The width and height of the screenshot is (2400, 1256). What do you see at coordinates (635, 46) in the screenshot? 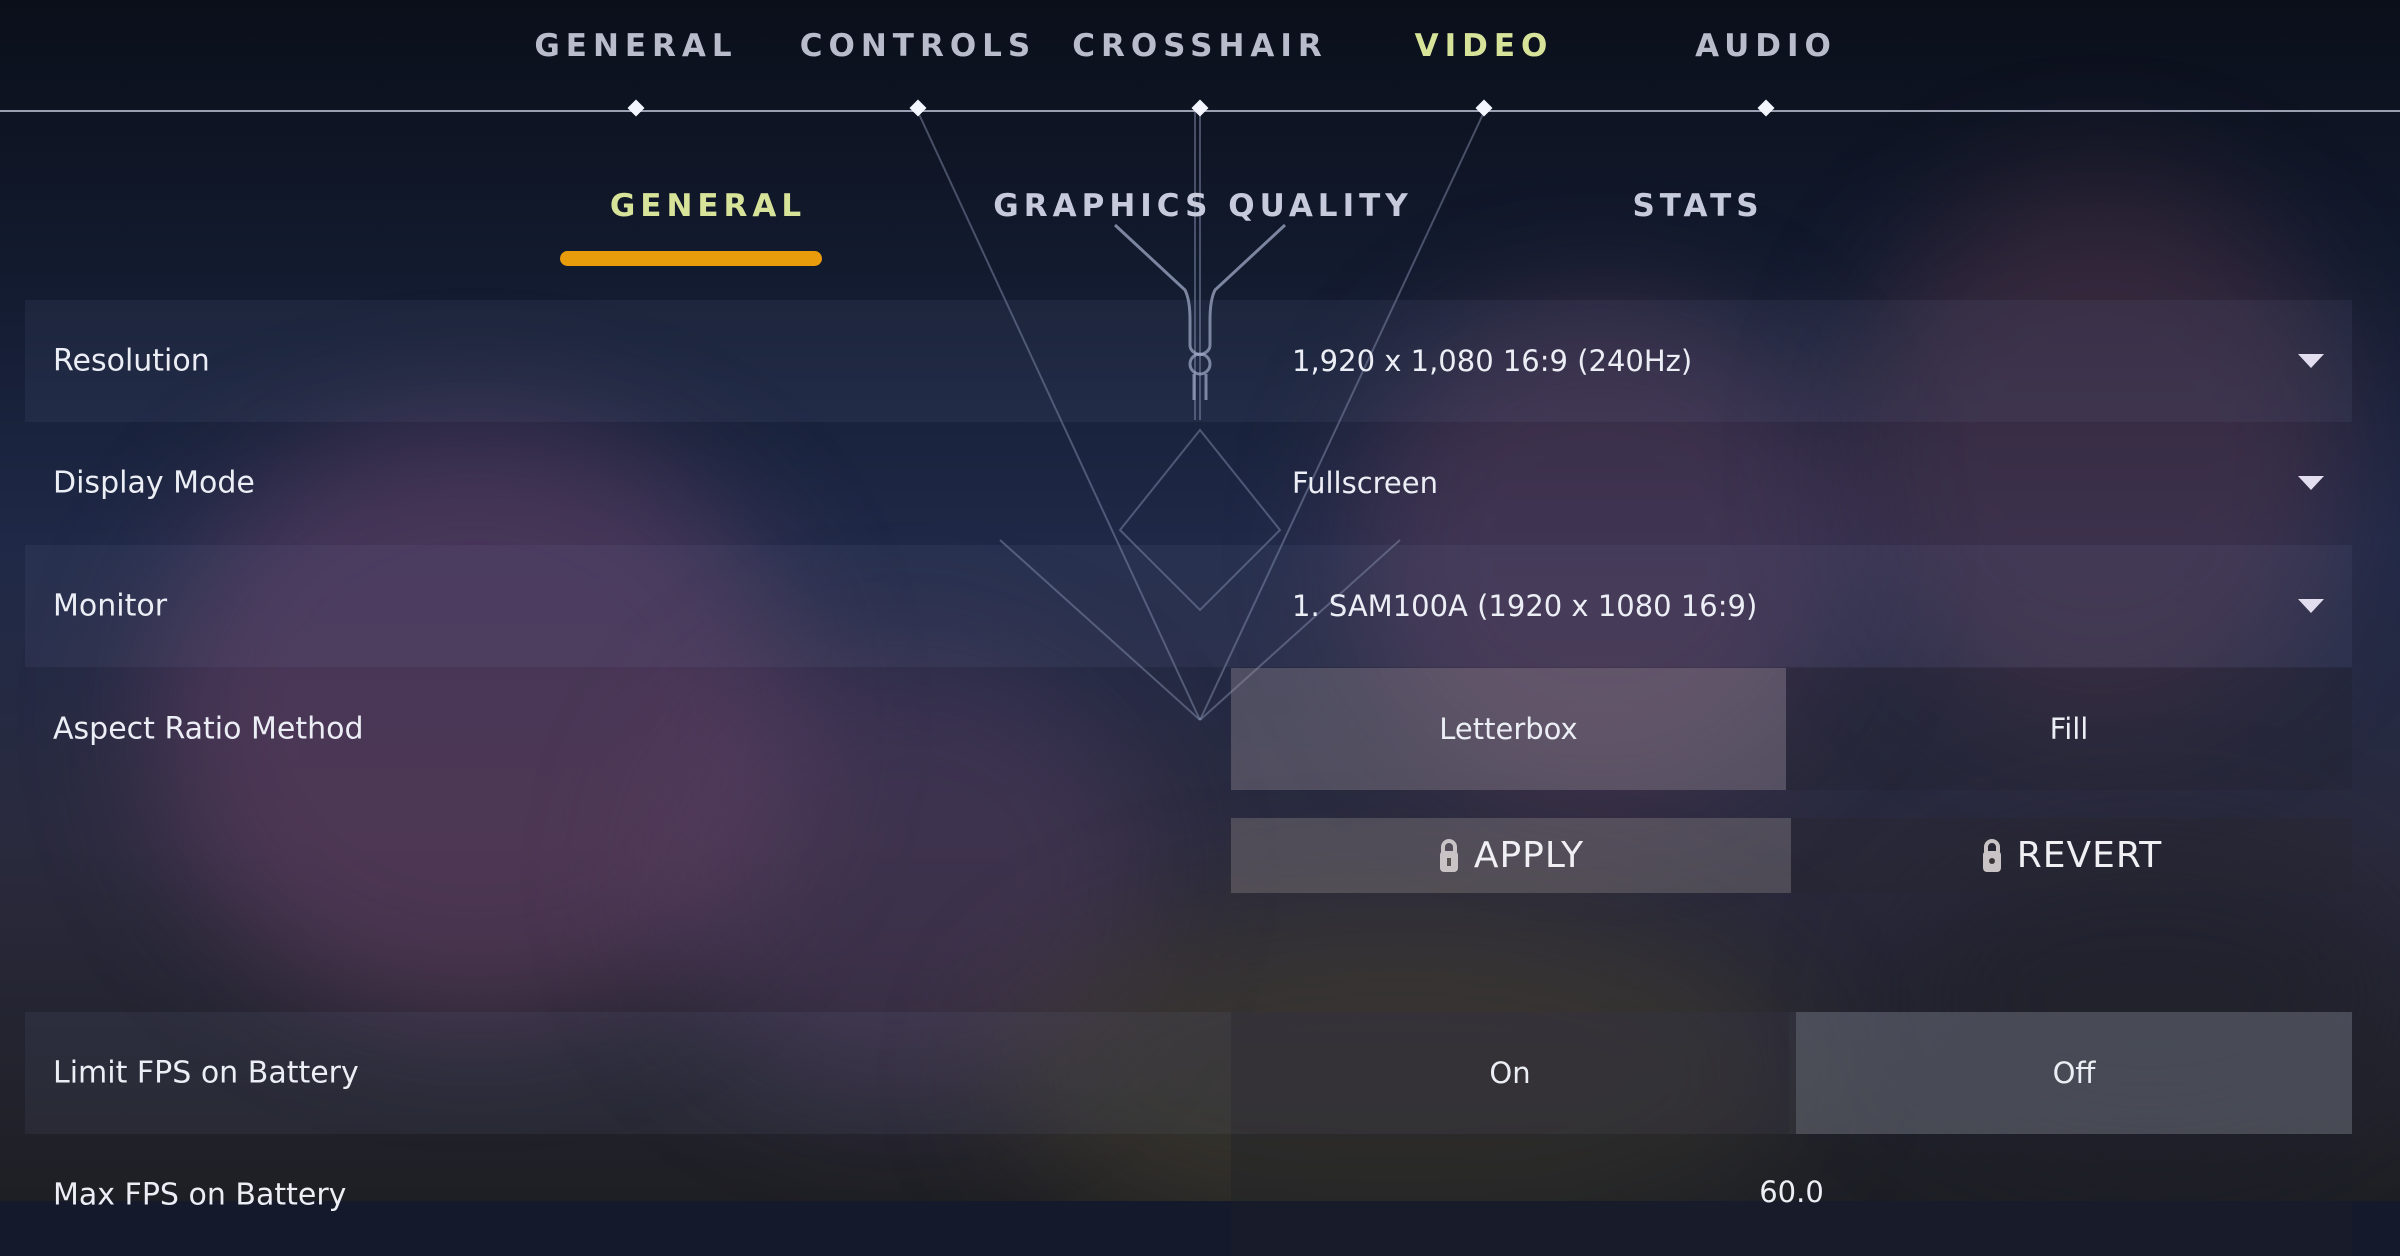
I see `top-tab-general: GENERAL` at bounding box center [635, 46].